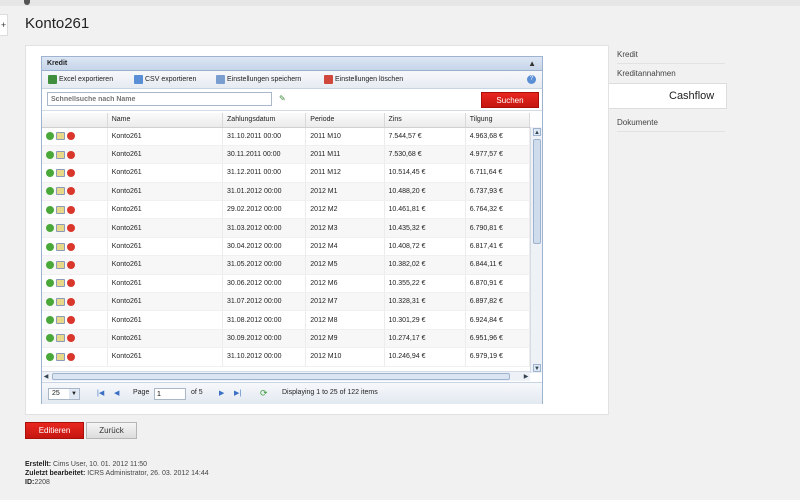  I want to click on nav-item-kredit: Kredit, so click(627, 54).